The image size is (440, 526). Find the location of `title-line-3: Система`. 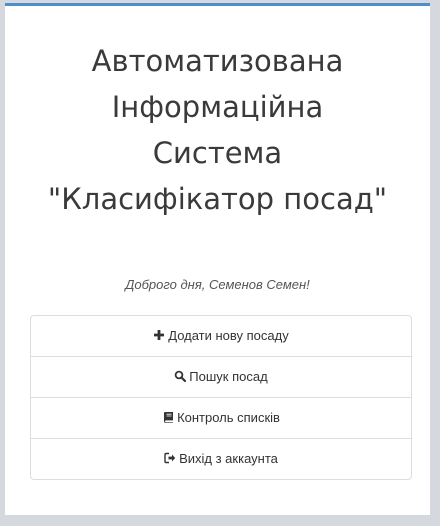

title-line-3: Система is located at coordinates (217, 153).